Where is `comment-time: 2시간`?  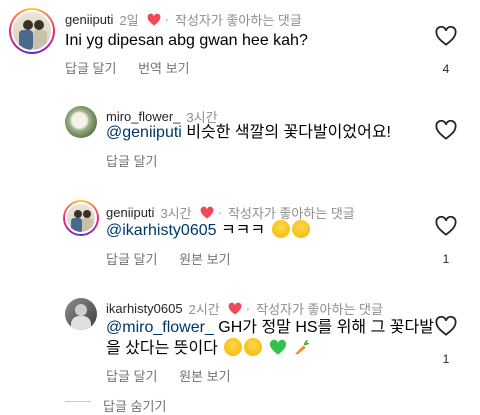 comment-time: 2시간 is located at coordinates (204, 309).